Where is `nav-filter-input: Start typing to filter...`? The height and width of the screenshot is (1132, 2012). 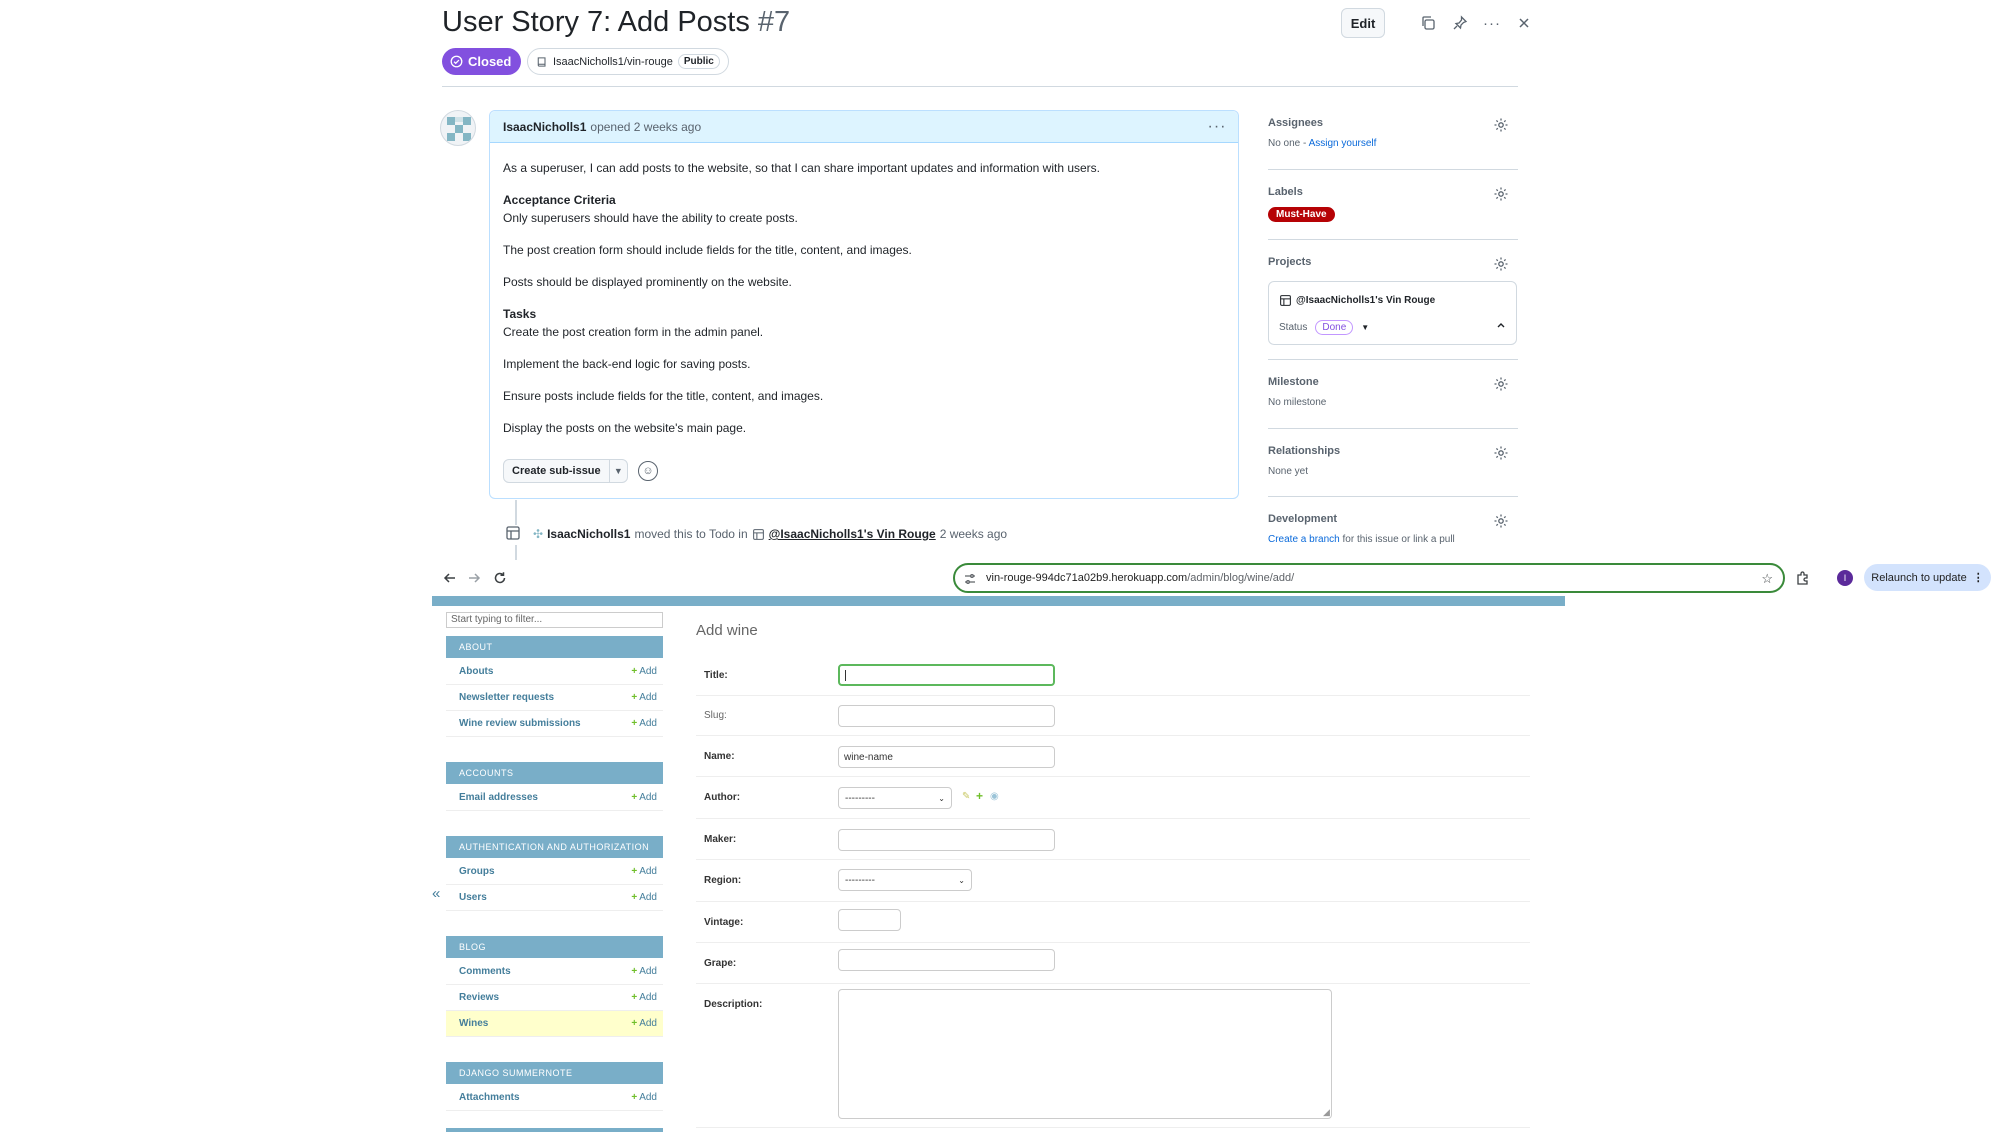
nav-filter-input: Start typing to filter... is located at coordinates (554, 620).